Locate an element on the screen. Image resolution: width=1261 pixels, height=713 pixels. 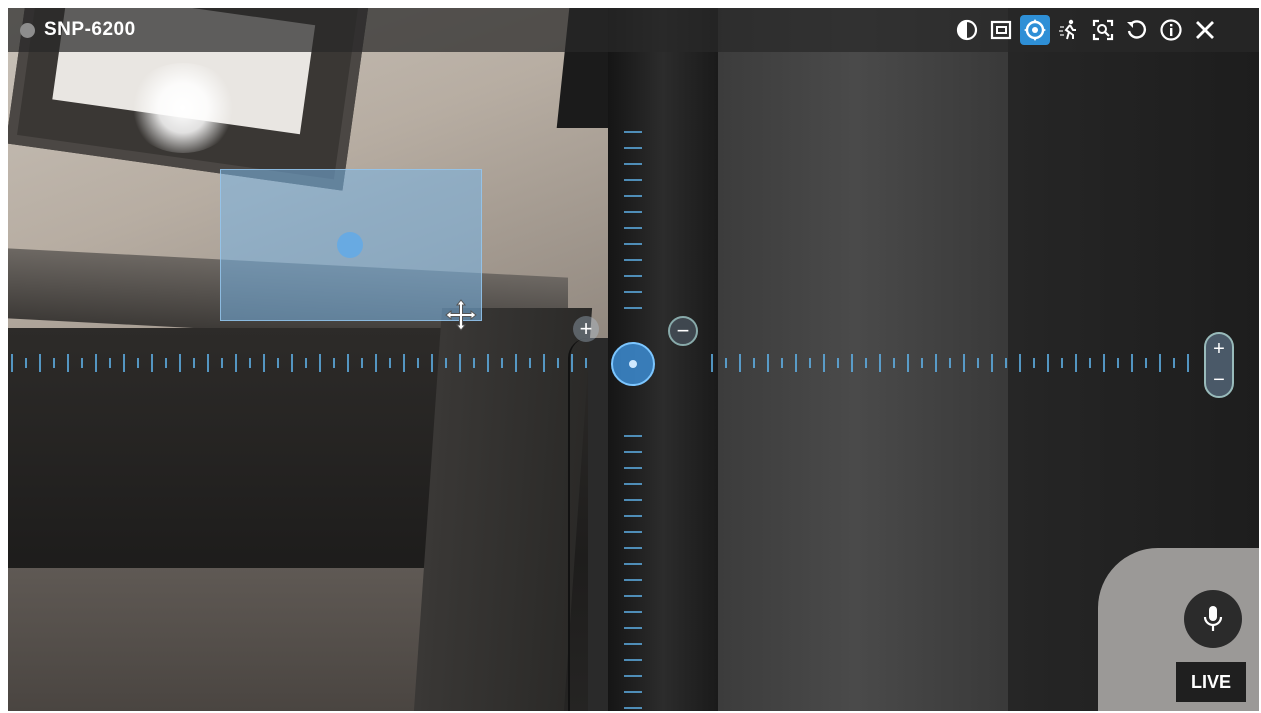
roi-center-handle is located at coordinates (350, 245).